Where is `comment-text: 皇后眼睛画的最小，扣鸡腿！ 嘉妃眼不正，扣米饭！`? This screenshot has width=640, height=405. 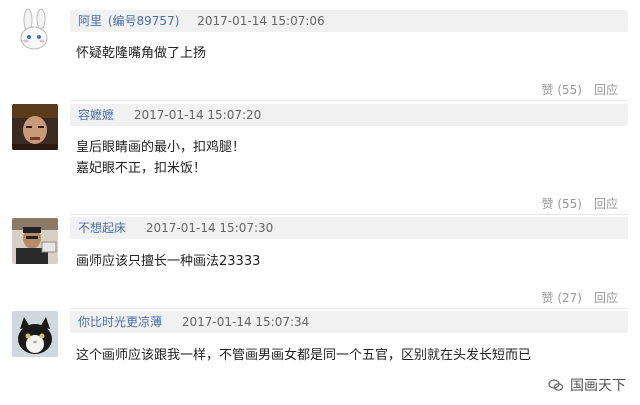 comment-text: 皇后眼睛画的最小，扣鸡腿！ 嘉妃眼不正，扣米饭！ is located at coordinates (352, 158).